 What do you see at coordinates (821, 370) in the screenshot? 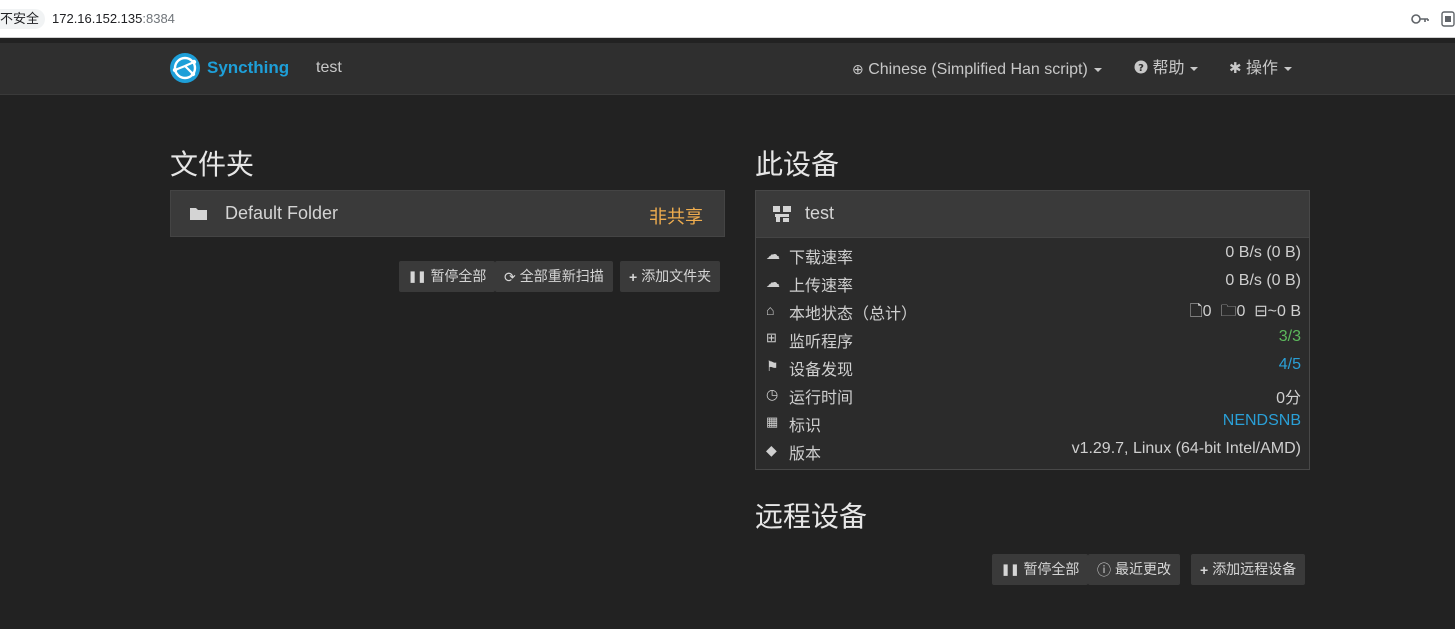
I see `discovery-label: 设备发现` at bounding box center [821, 370].